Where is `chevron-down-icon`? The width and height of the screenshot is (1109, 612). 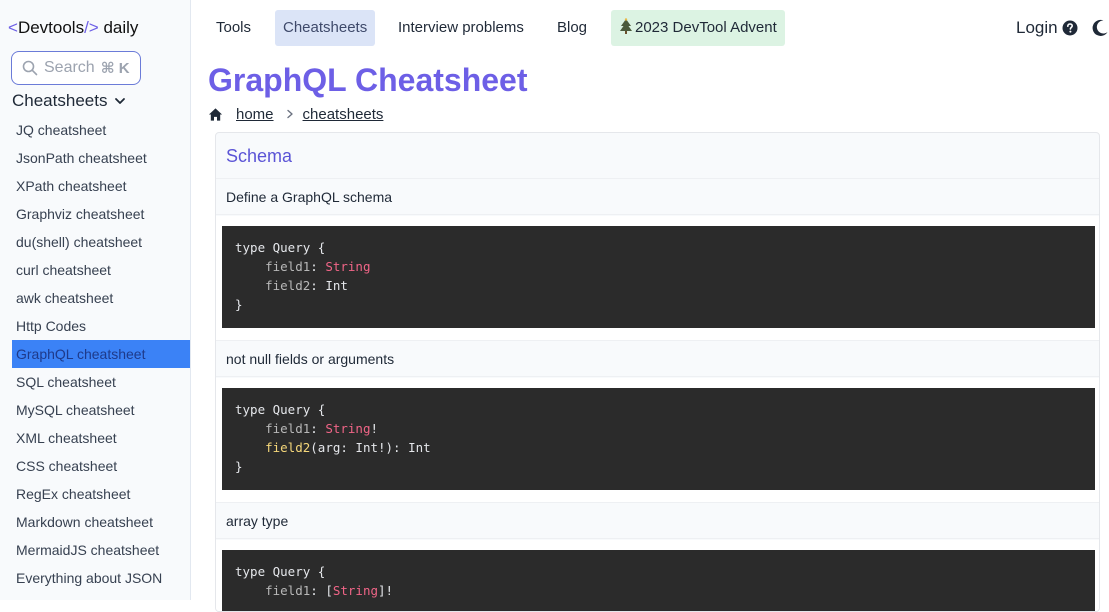
chevron-down-icon is located at coordinates (120, 101).